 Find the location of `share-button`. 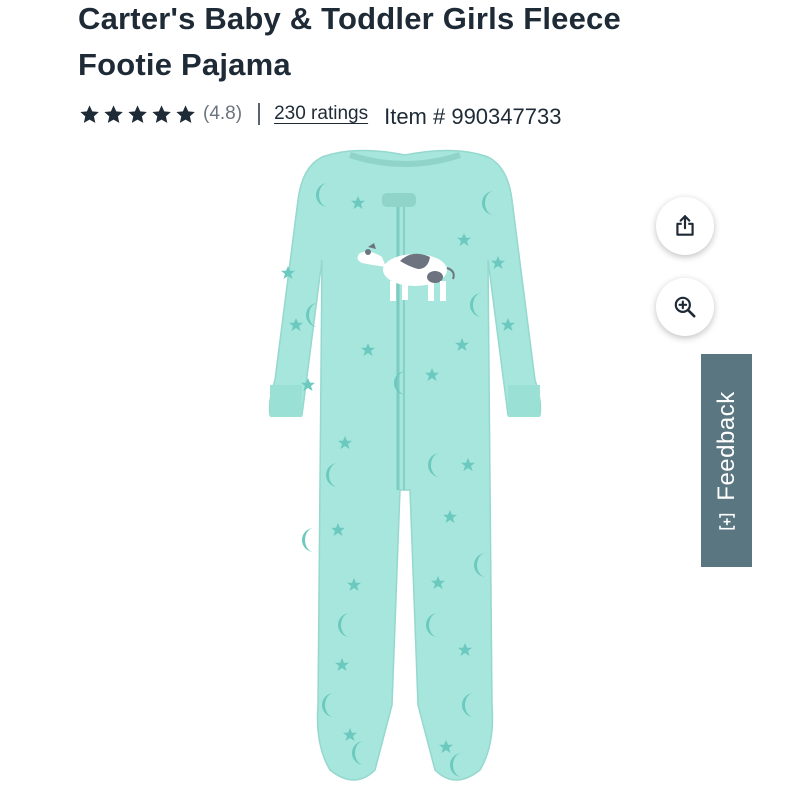

share-button is located at coordinates (685, 226).